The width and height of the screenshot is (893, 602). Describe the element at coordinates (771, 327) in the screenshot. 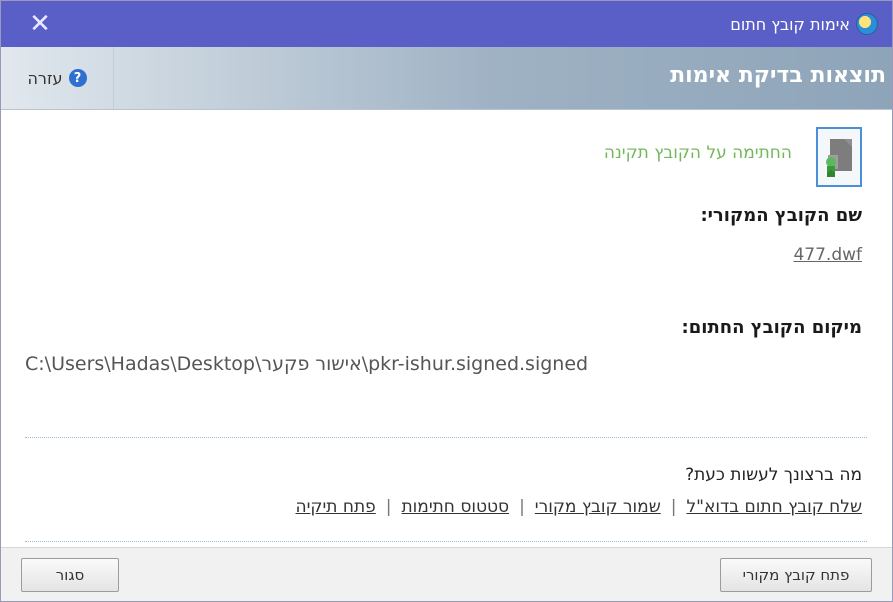

I see `signed-file-location-label: מיקום הקובץ החתום:` at that location.